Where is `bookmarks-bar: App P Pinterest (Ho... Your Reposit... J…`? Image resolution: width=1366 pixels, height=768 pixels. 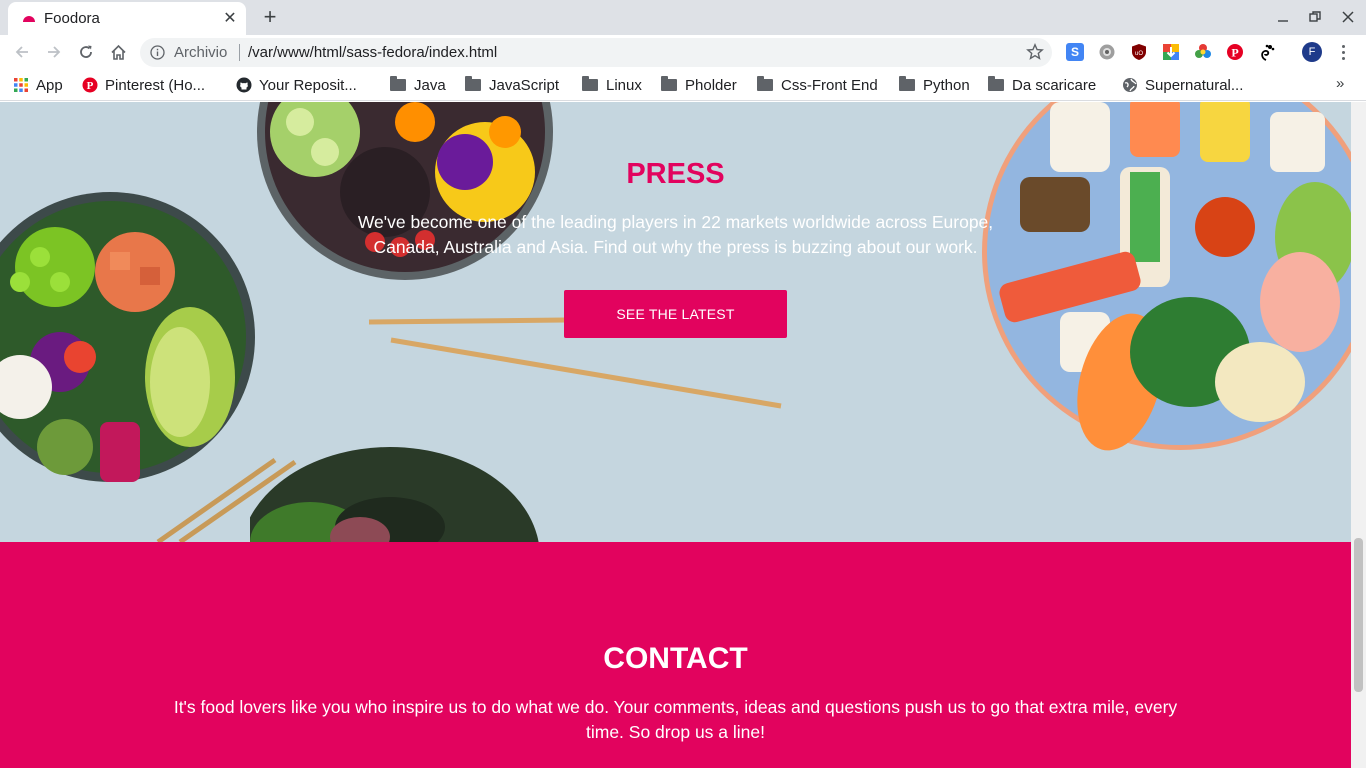
bookmarks-bar: App P Pinterest (Ho... Your Reposit... J… is located at coordinates (683, 85).